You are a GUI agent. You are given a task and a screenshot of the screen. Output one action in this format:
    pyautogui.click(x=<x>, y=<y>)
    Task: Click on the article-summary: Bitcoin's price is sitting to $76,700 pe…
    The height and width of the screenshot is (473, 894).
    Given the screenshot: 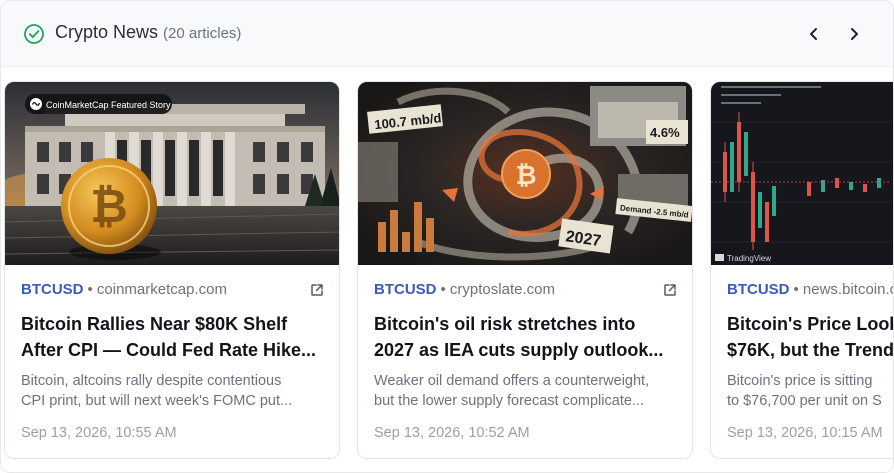 What is the action you would take?
    pyautogui.click(x=810, y=391)
    